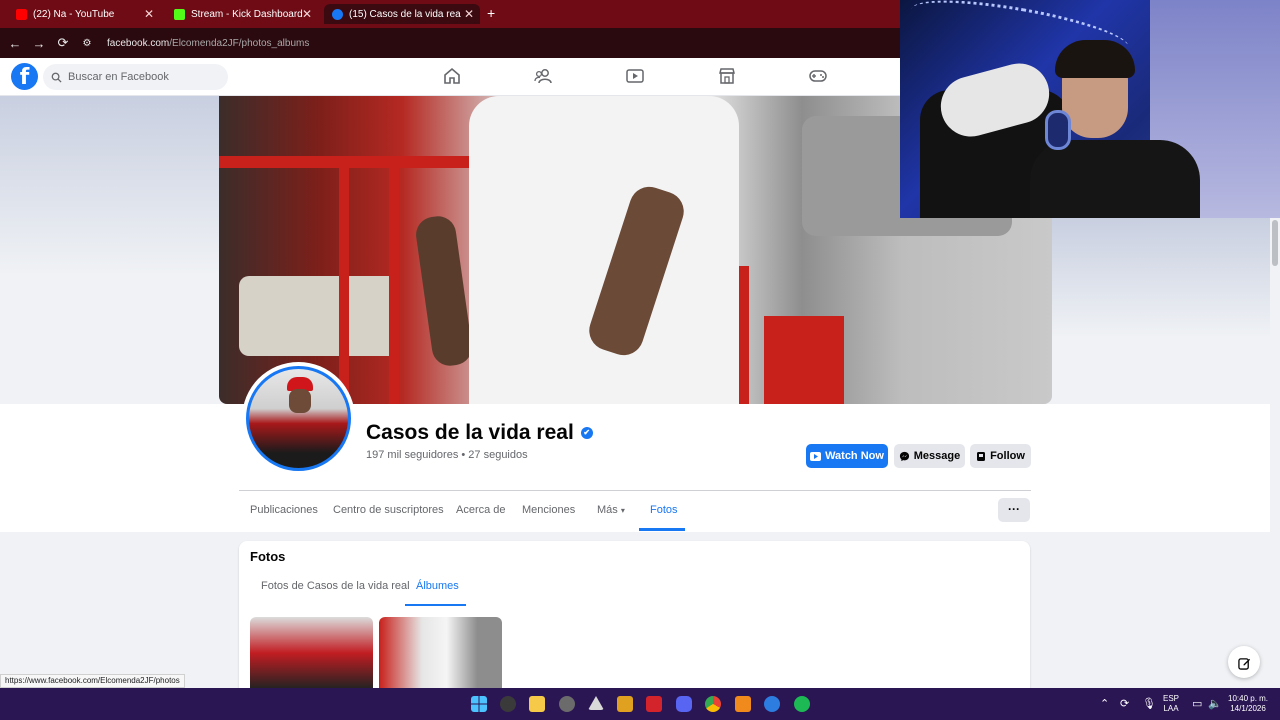  Describe the element at coordinates (548, 510) in the screenshot. I see `tab-menciones: Menciones` at that location.